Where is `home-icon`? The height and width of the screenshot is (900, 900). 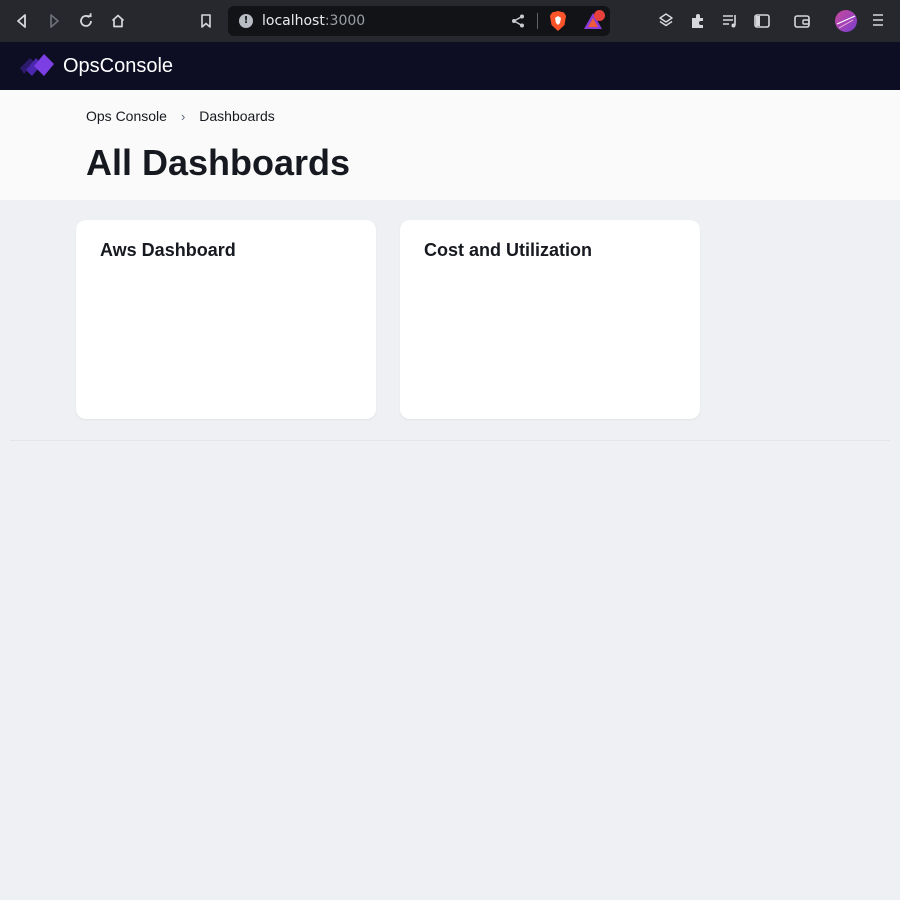 home-icon is located at coordinates (118, 21).